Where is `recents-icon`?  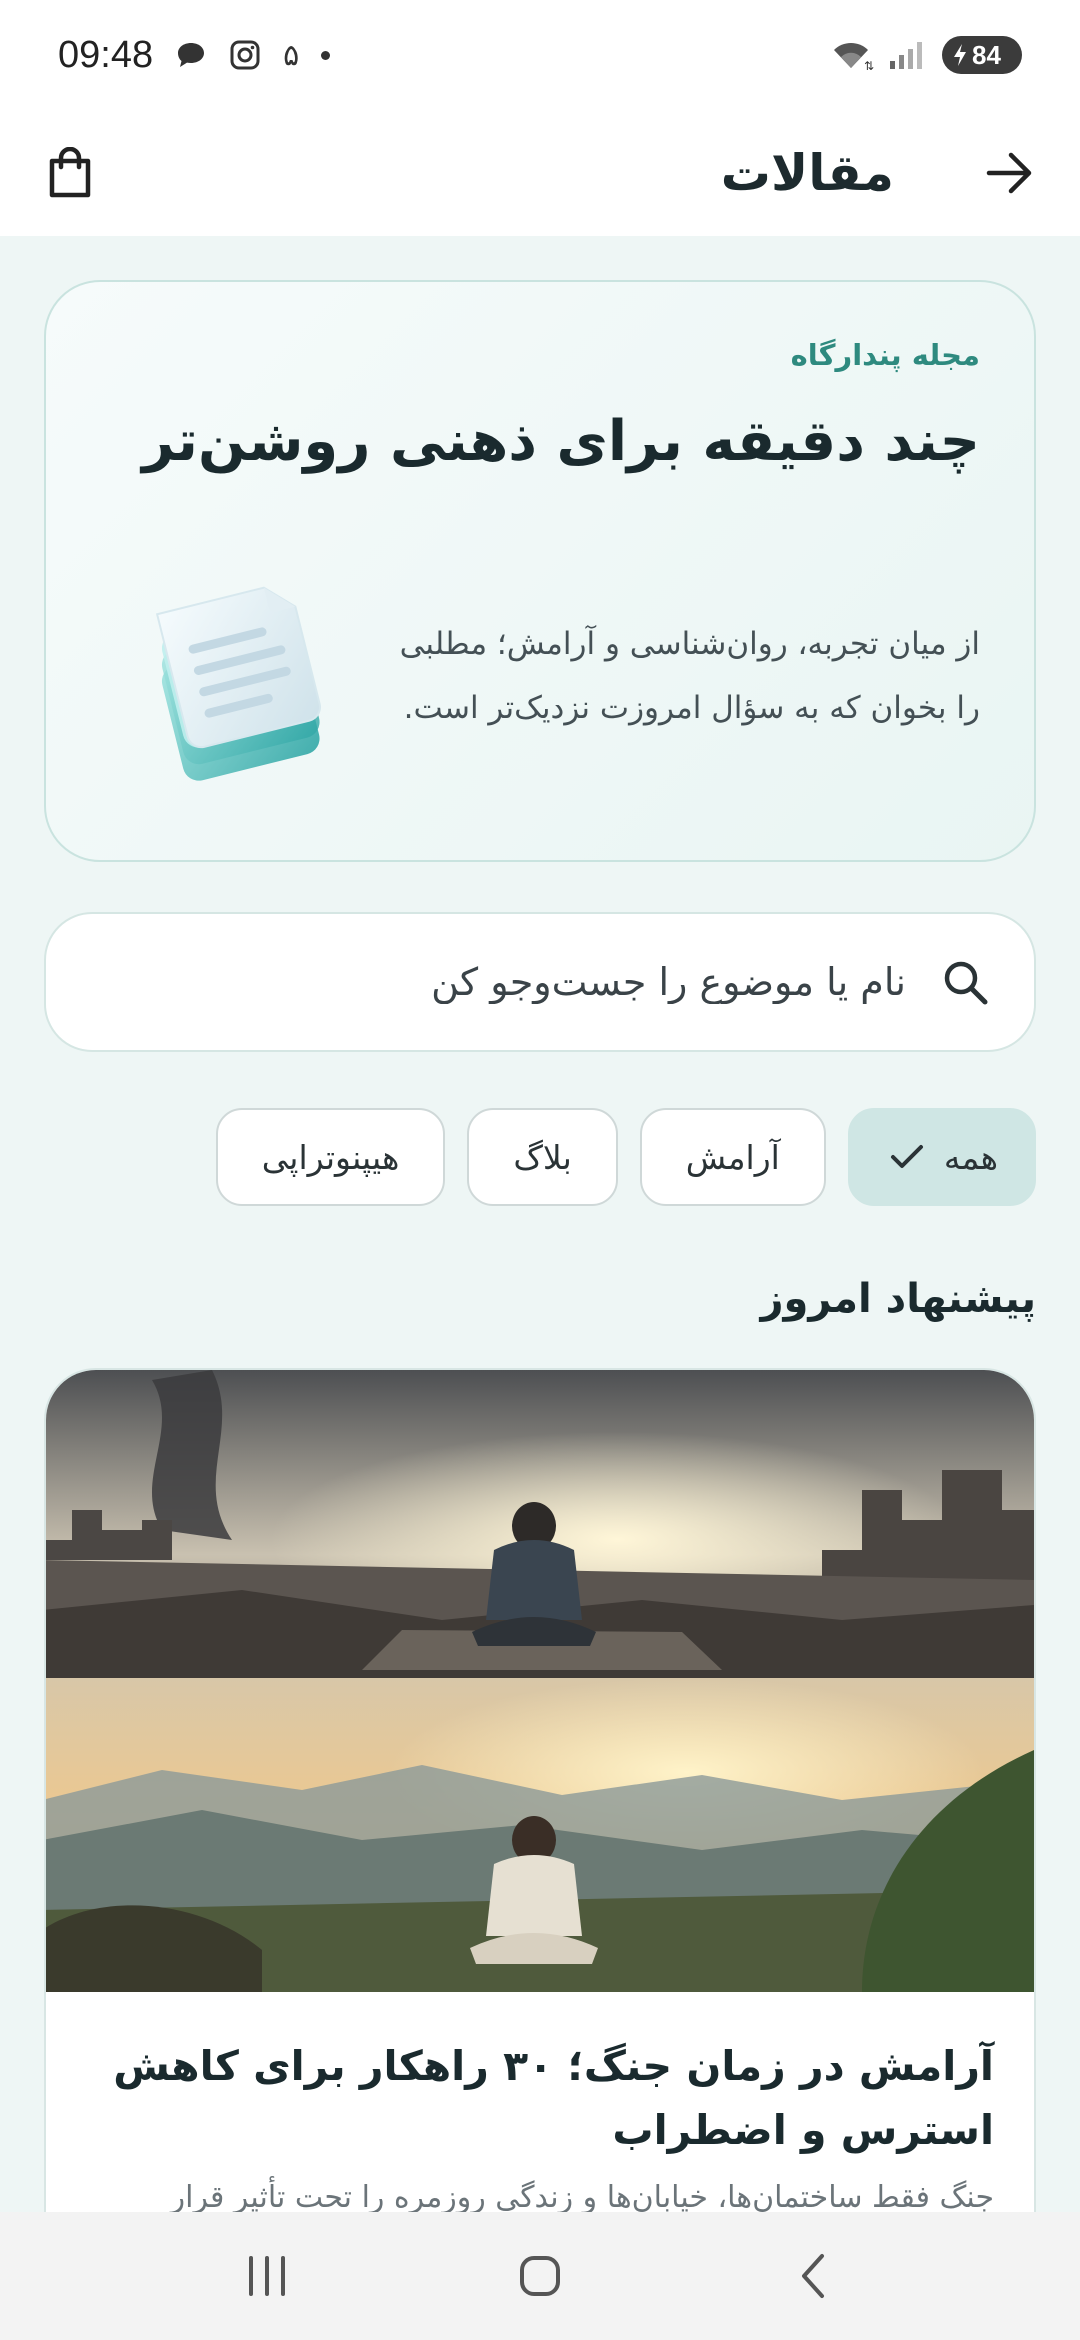
recents-icon is located at coordinates (266, 2276).